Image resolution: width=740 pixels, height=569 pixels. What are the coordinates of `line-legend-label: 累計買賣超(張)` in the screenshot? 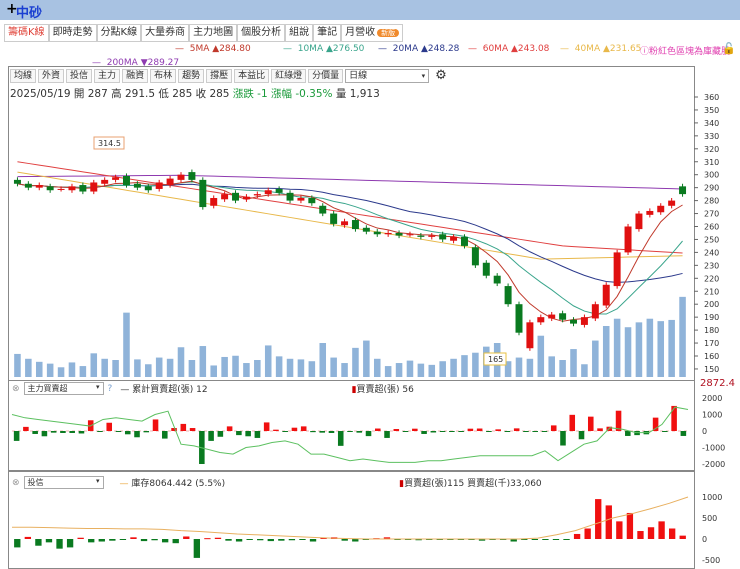 It's located at (163, 390).